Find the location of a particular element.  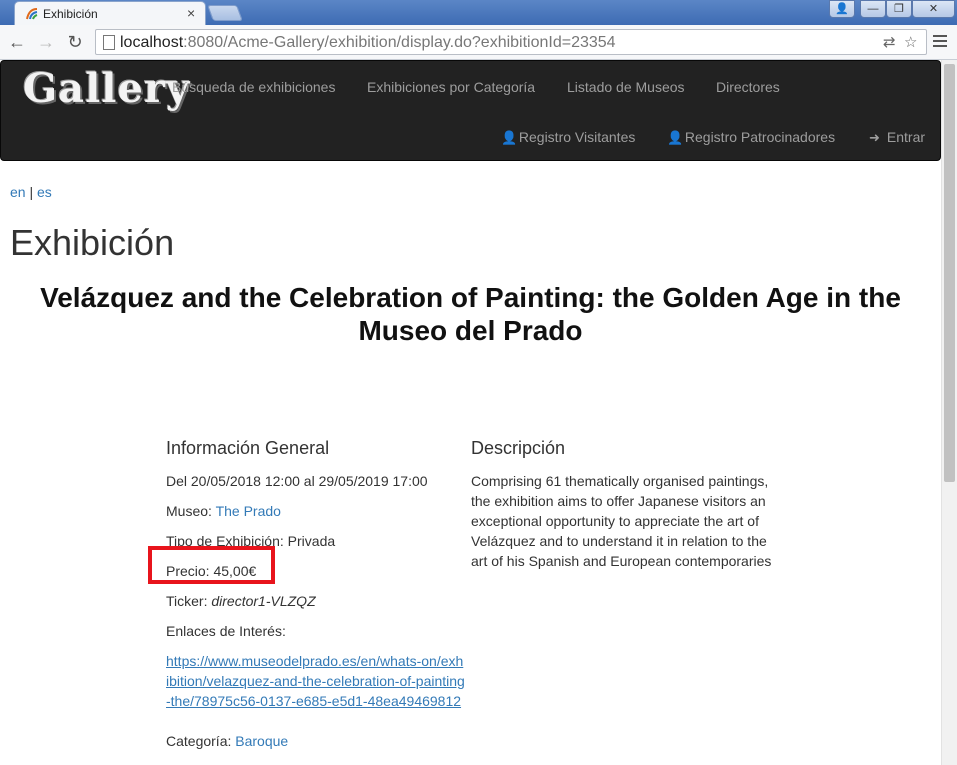

gallery-favicon-icon is located at coordinates (32, 14).